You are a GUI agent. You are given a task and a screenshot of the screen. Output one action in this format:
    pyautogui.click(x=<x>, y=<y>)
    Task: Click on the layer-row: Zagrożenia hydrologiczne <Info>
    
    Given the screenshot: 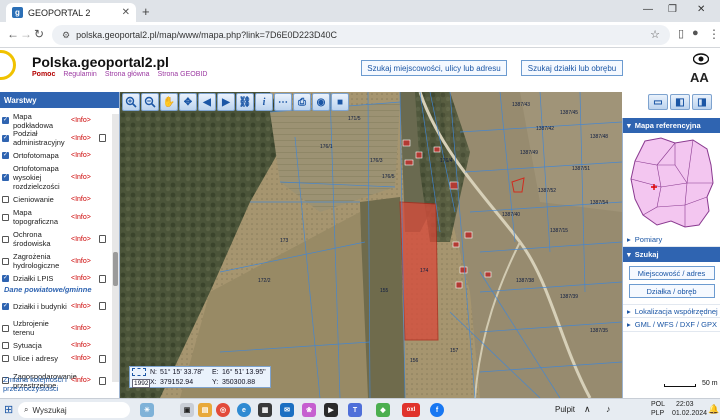 What is the action you would take?
    pyautogui.click(x=56, y=261)
    